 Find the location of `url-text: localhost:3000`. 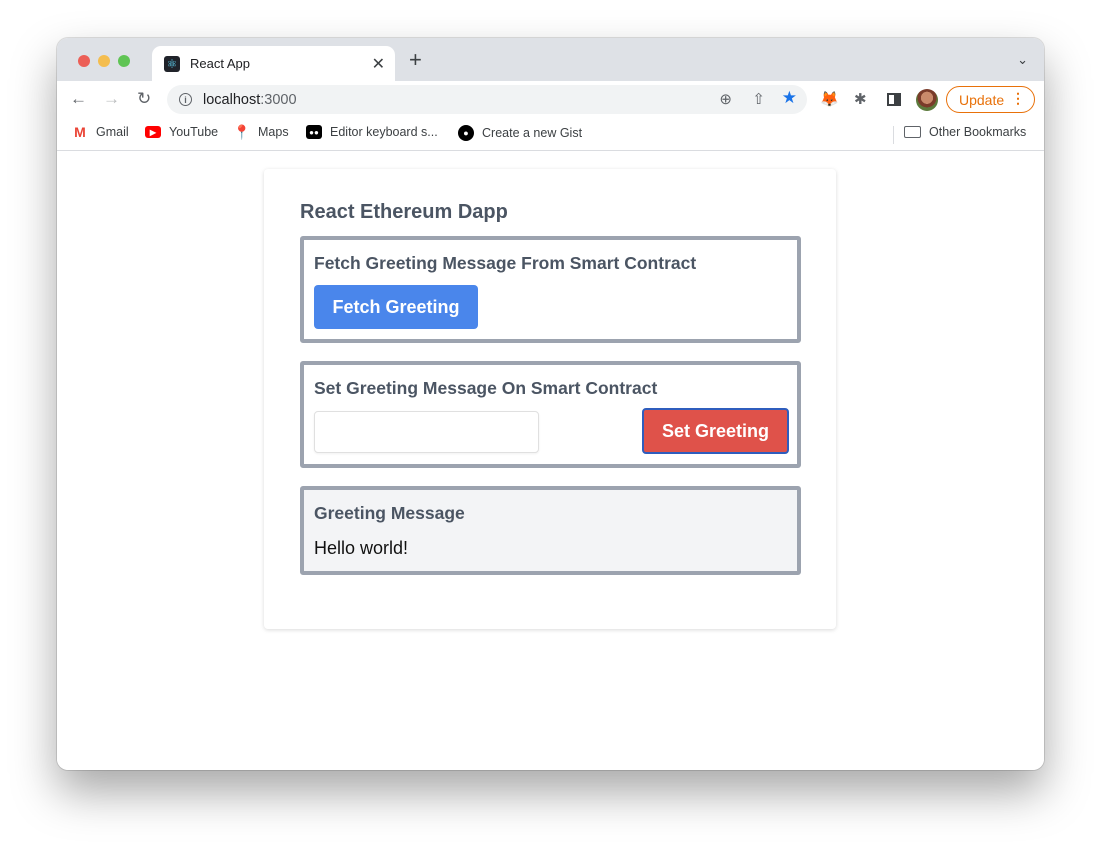

url-text: localhost:3000 is located at coordinates (250, 100).